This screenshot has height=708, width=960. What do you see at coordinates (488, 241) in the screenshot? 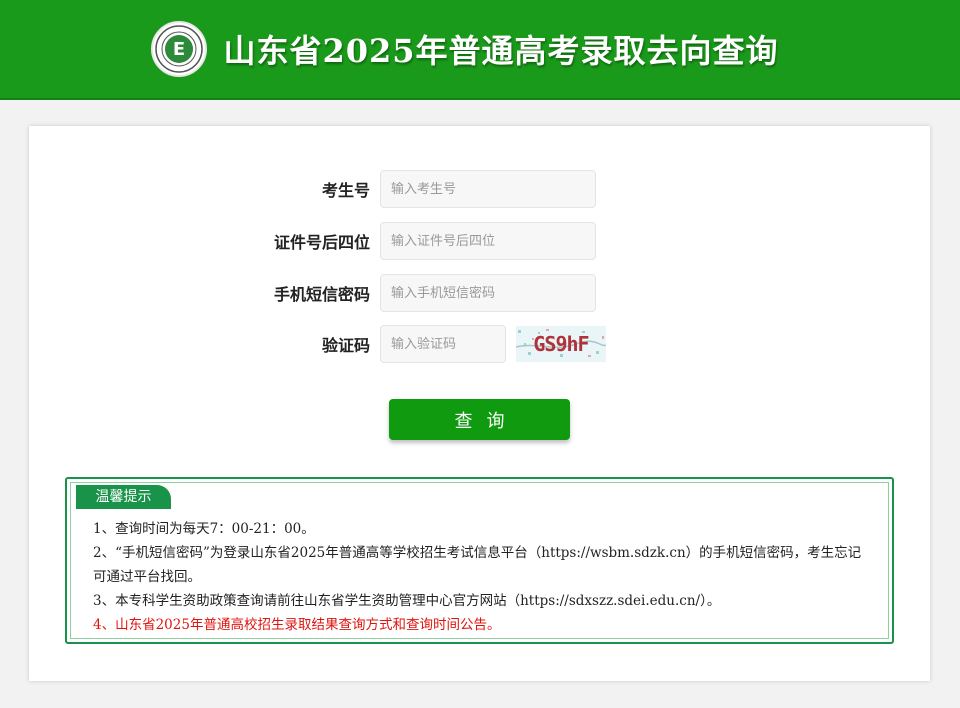
I see `id-last4-input` at bounding box center [488, 241].